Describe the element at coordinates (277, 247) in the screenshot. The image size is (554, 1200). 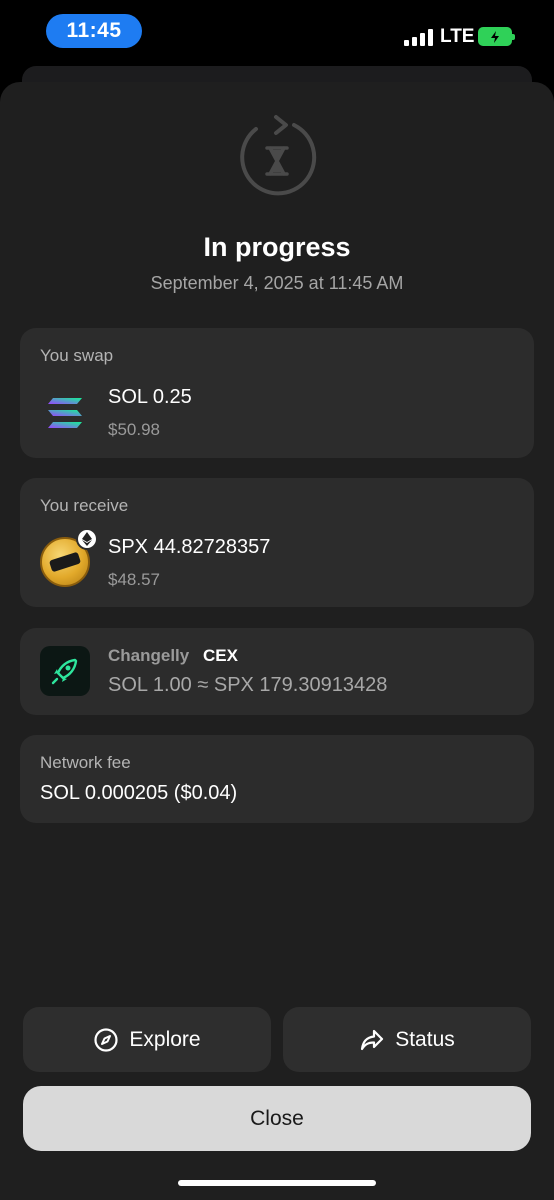
I see `page-title: In progress` at that location.